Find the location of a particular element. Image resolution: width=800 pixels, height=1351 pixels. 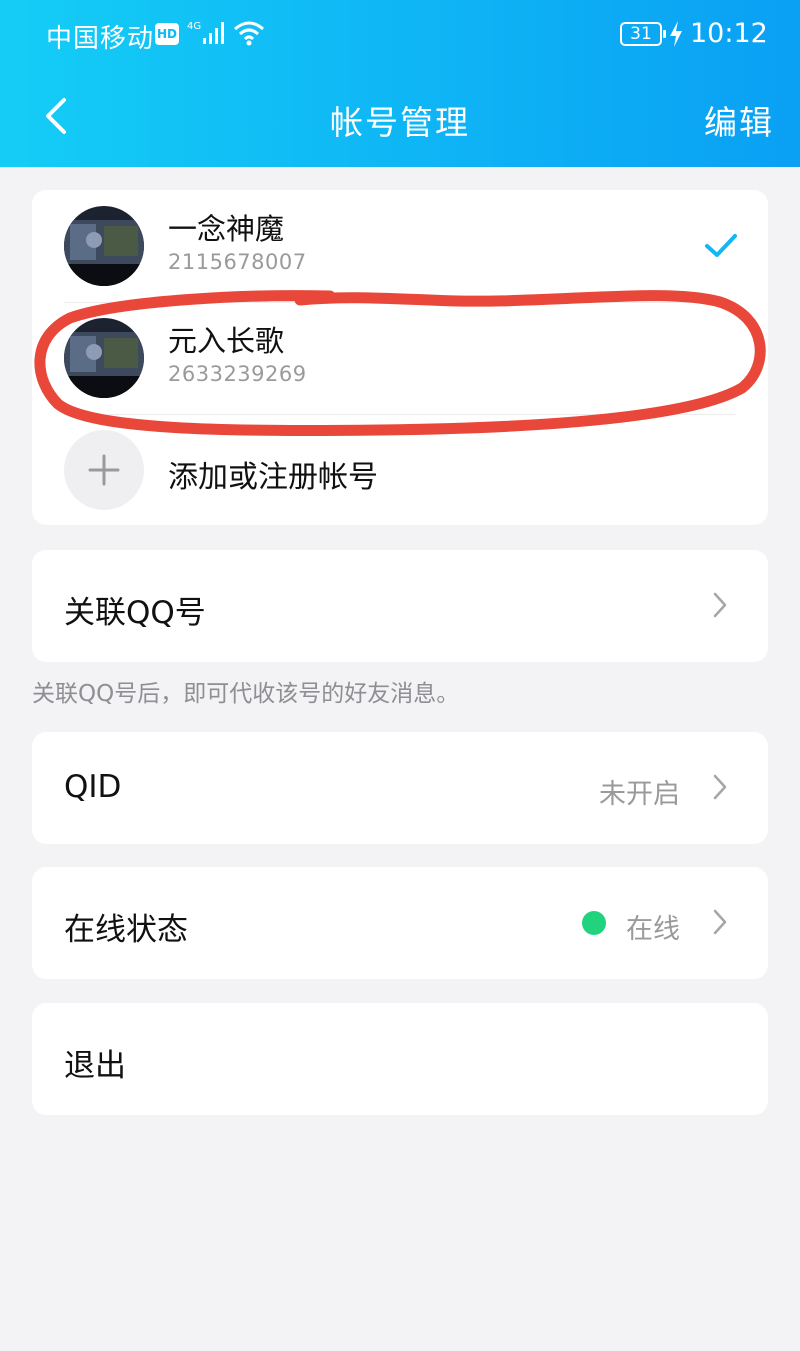

header: 中国移动 HD 4G 31 10:12 帐号管理 编辑 is located at coordinates (400, 83).